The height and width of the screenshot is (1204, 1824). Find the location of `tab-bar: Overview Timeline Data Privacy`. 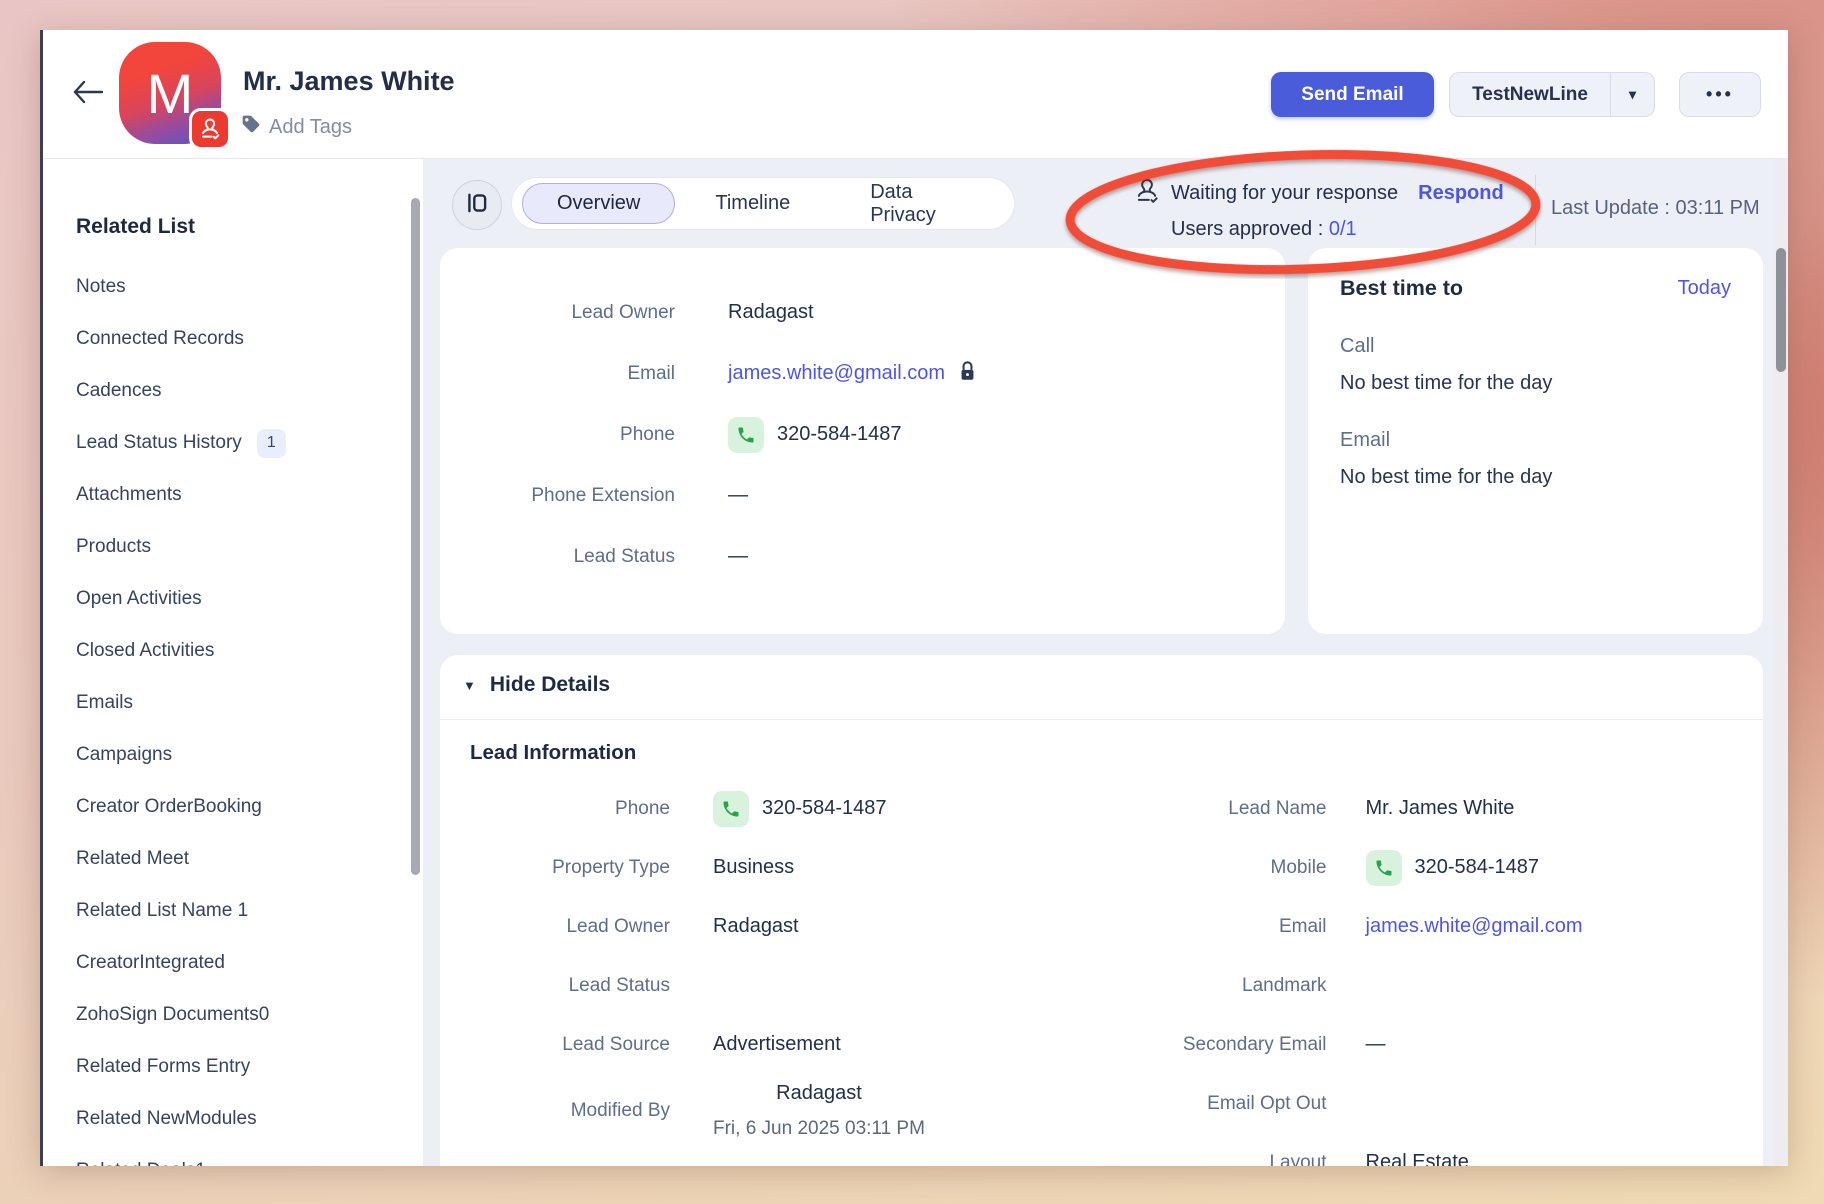

tab-bar: Overview Timeline Data Privacy is located at coordinates (763, 203).